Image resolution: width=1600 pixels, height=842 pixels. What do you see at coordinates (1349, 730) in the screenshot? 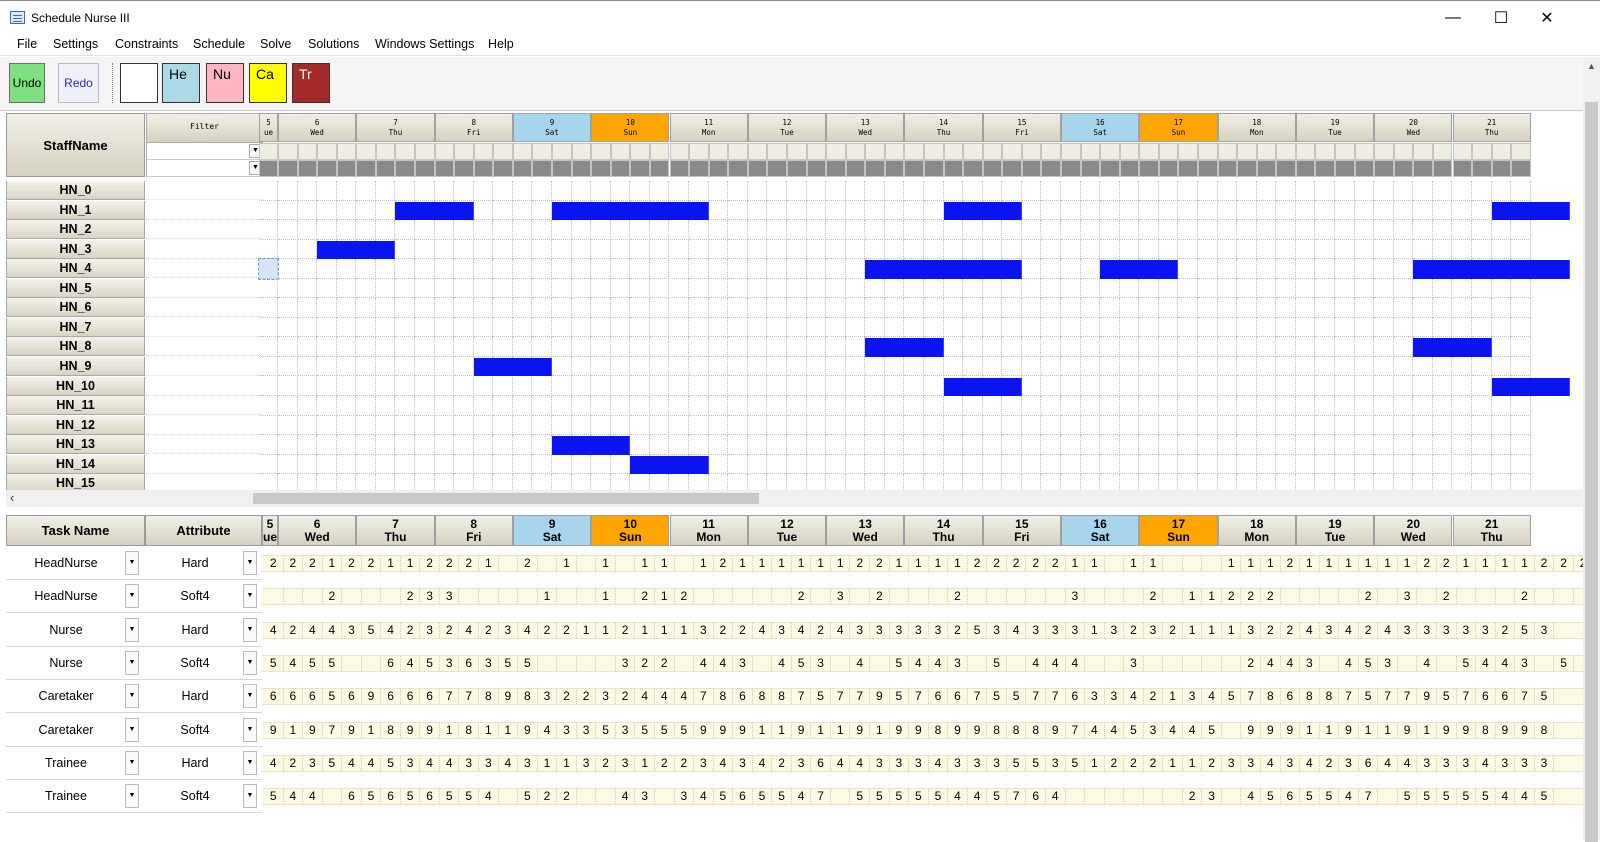
I see `coverage-value: 9` at bounding box center [1349, 730].